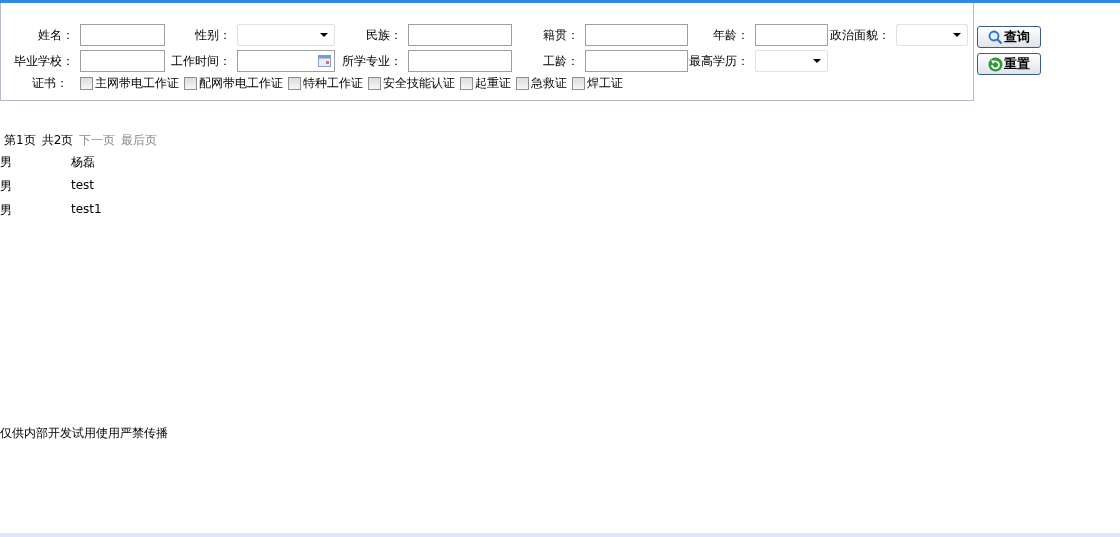 This screenshot has width=1120, height=537. I want to click on name-cell-text: test, so click(83, 186).